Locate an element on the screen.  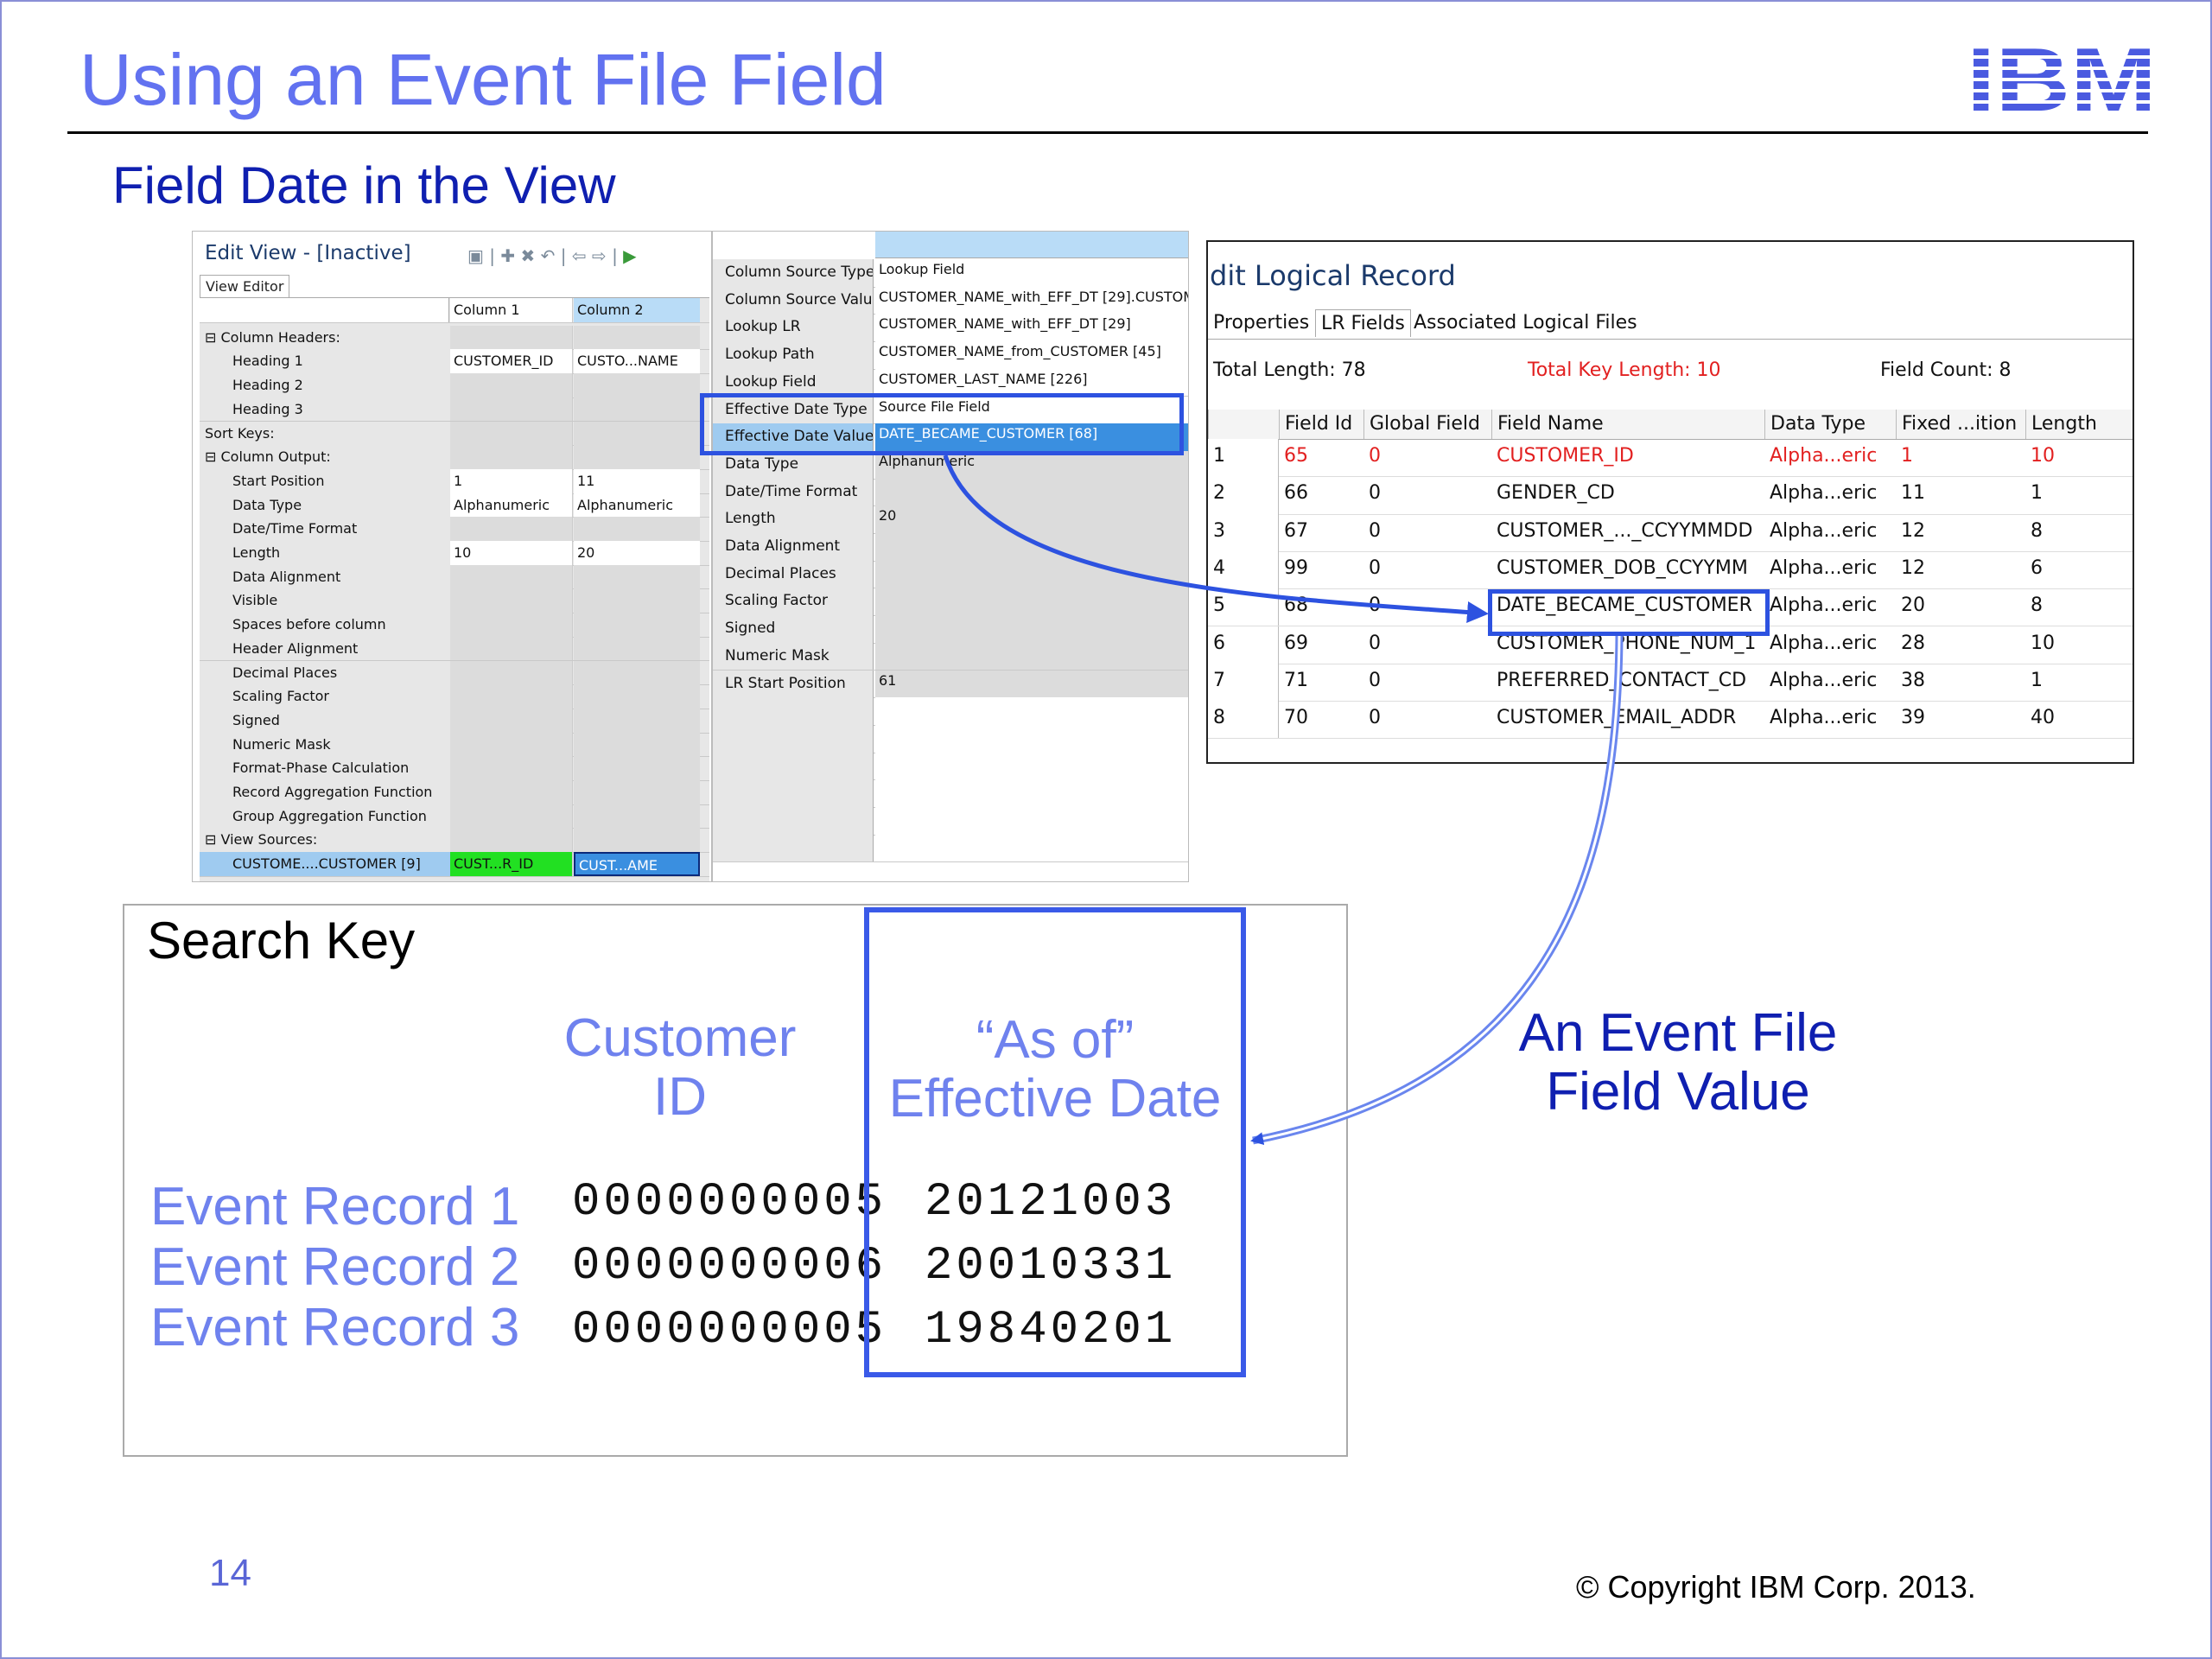
edit-view-row: Start Position 1 11 is located at coordinates (454, 481).